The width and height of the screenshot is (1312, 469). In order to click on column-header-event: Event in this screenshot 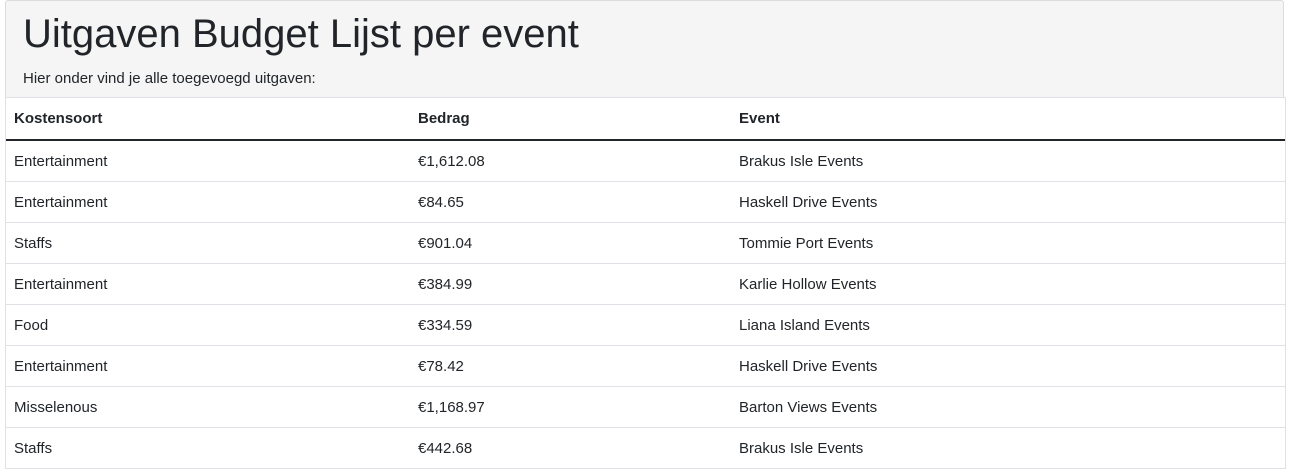, I will do `click(1008, 119)`.